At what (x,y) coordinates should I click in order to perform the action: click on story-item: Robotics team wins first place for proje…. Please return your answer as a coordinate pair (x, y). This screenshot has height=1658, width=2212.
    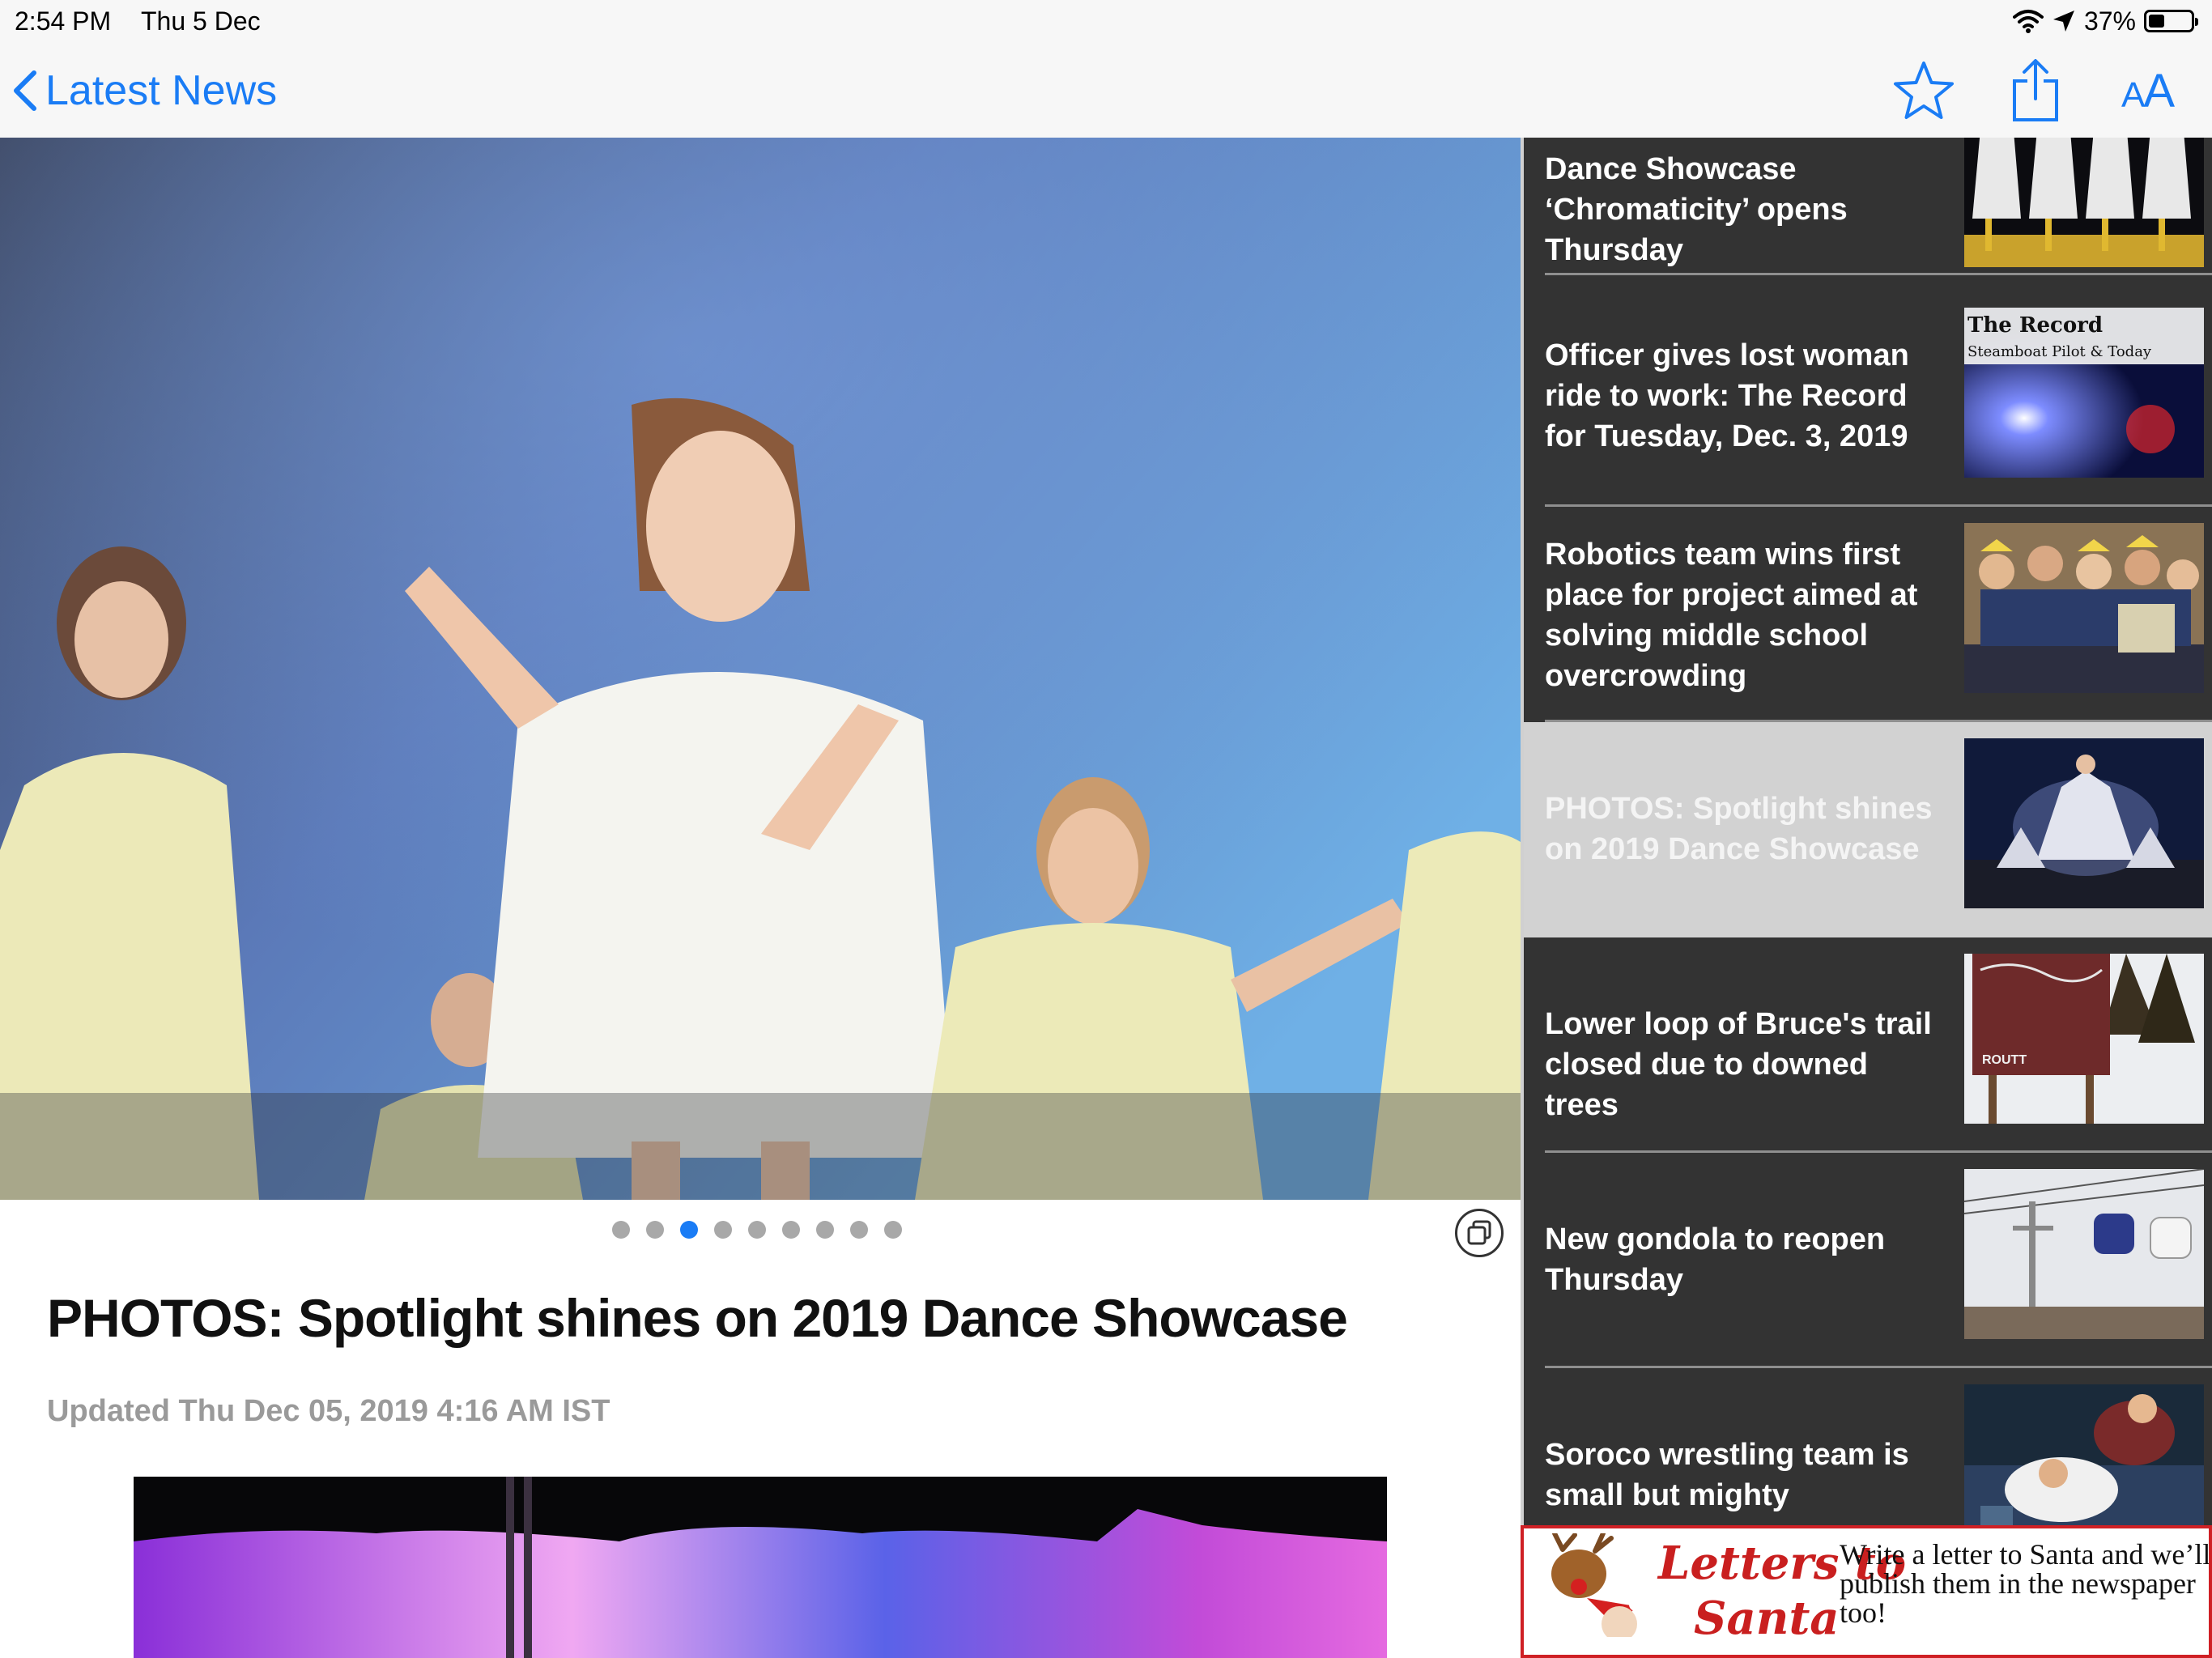
    Looking at the image, I should click on (1868, 614).